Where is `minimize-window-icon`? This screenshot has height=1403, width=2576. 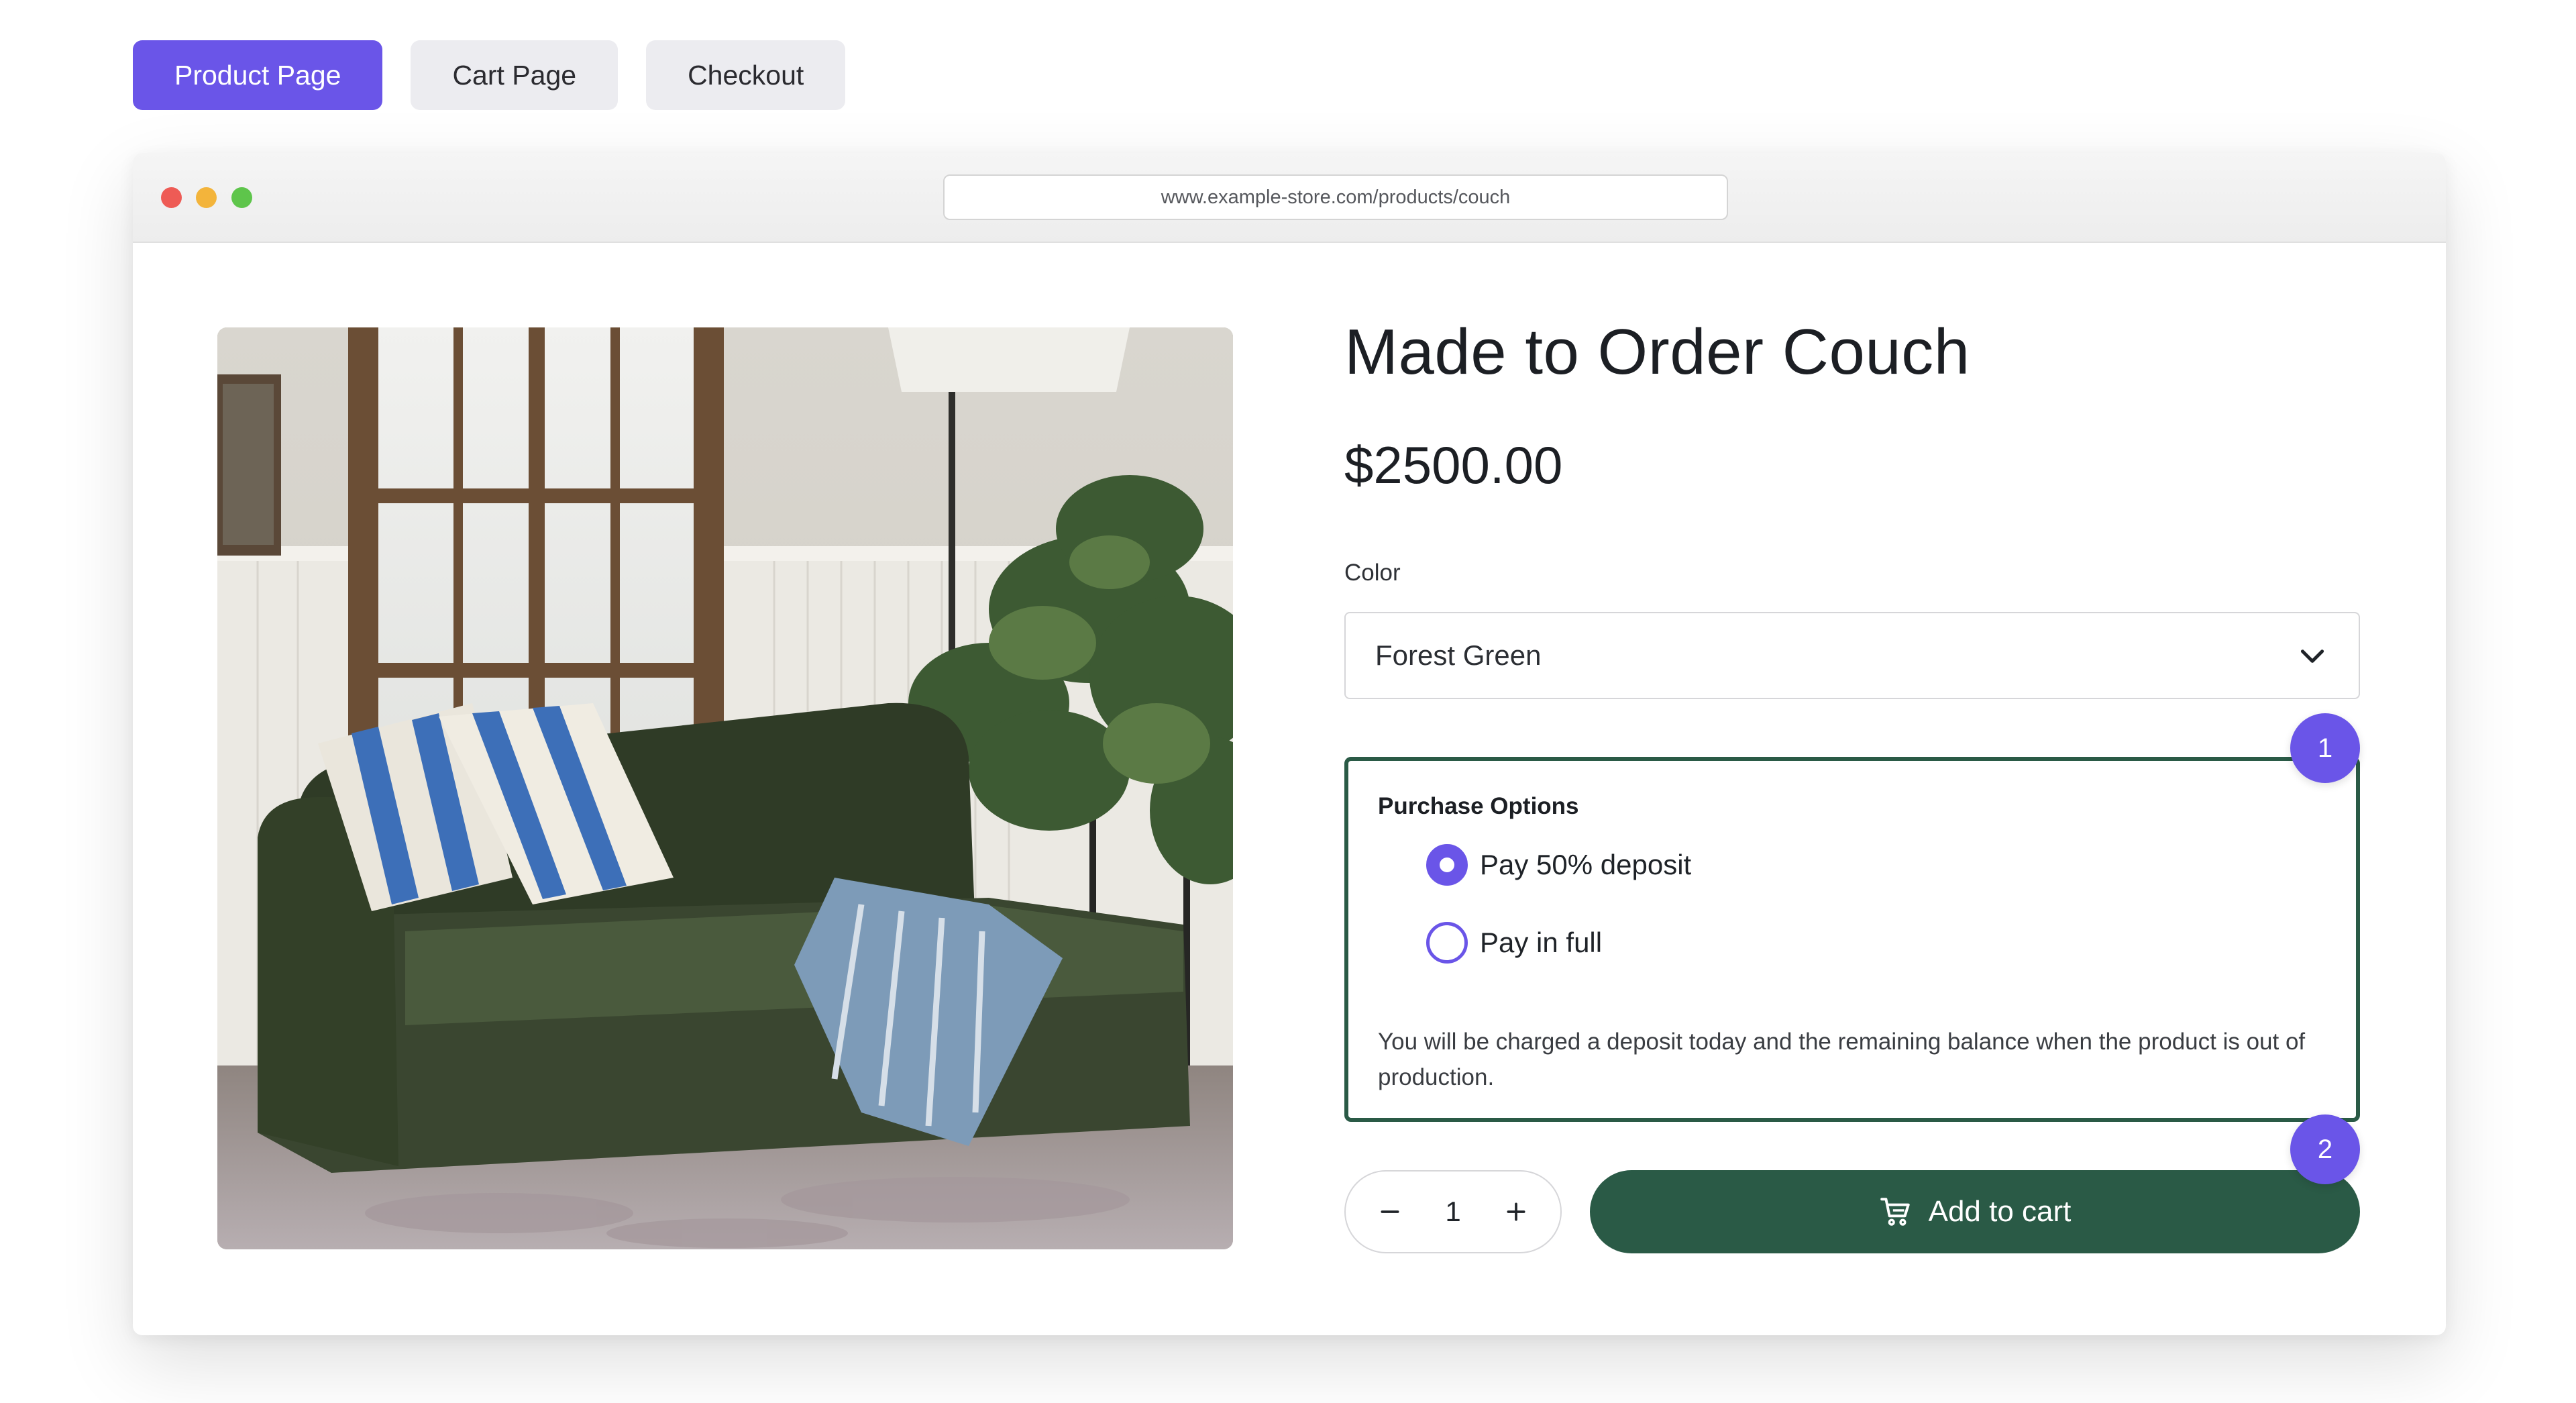 minimize-window-icon is located at coordinates (206, 198).